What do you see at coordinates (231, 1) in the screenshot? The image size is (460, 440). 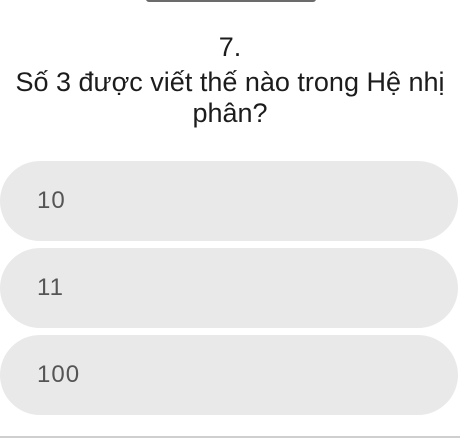 I see `drag-handle` at bounding box center [231, 1].